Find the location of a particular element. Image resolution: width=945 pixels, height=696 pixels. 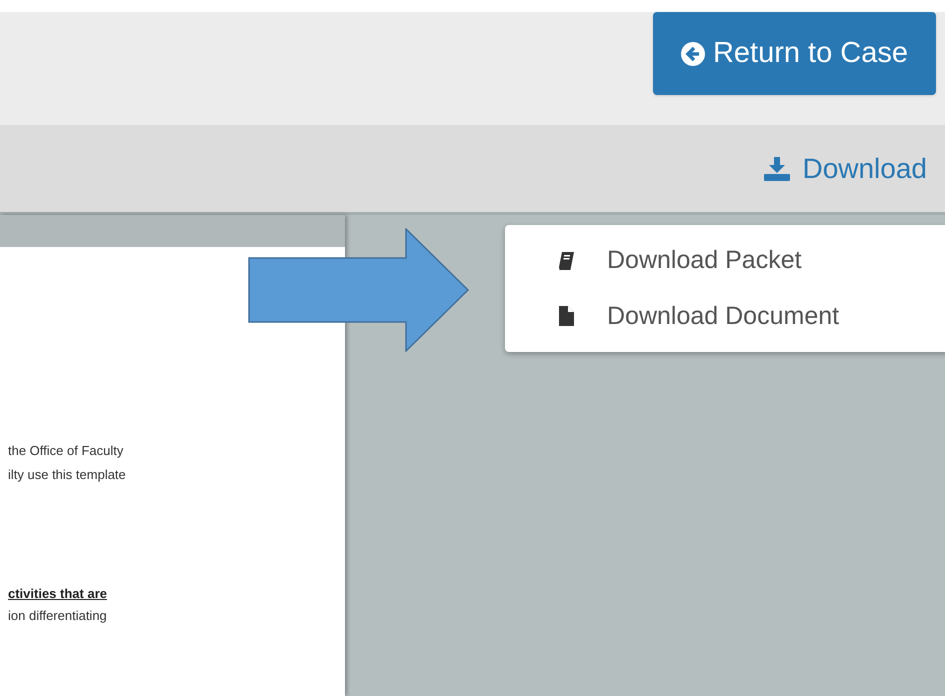

document-text: ion differentiating is located at coordinates (58, 615).